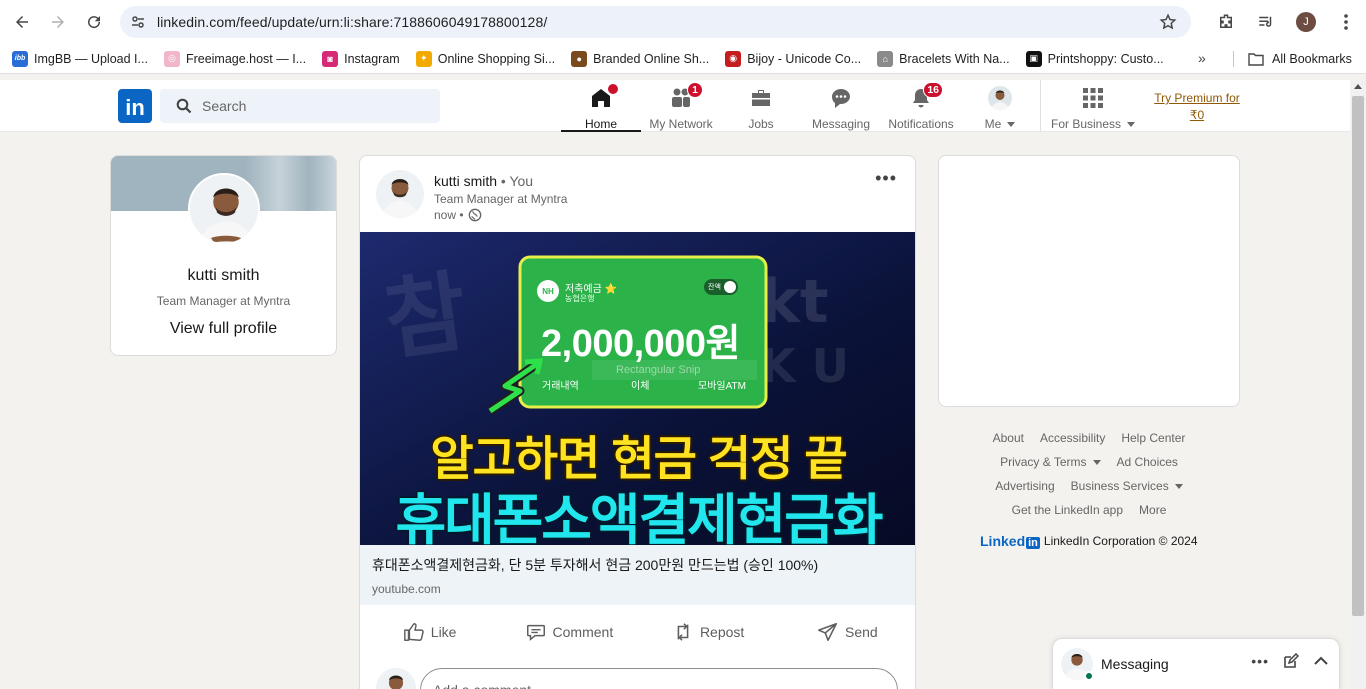 The height and width of the screenshot is (689, 1366). Describe the element at coordinates (1127, 486) in the screenshot. I see `footer-business-services: Business Services` at that location.